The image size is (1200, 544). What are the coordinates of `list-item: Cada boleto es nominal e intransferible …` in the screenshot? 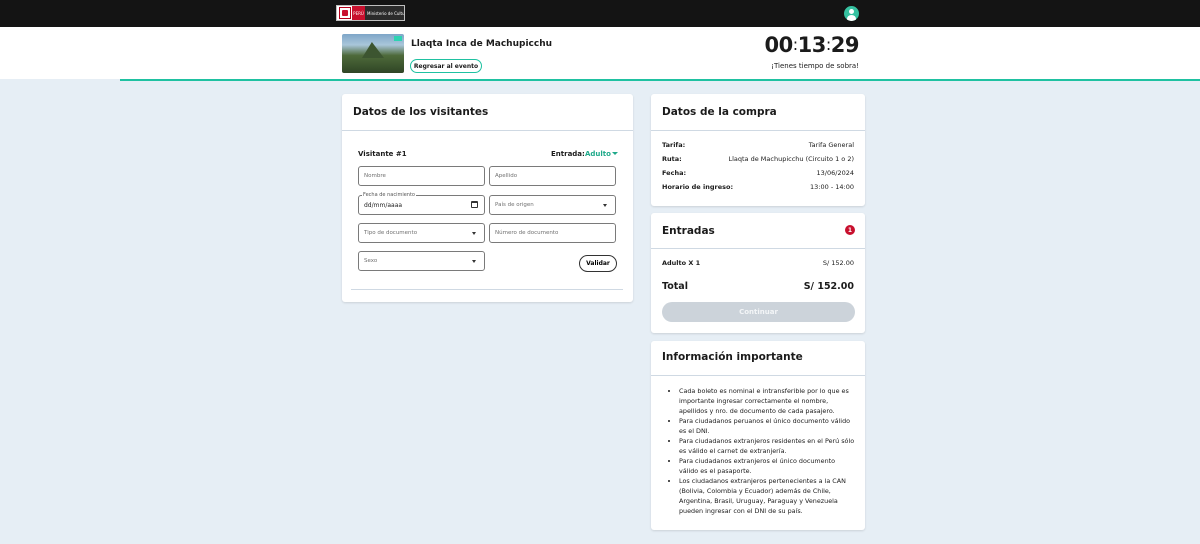 It's located at (767, 401).